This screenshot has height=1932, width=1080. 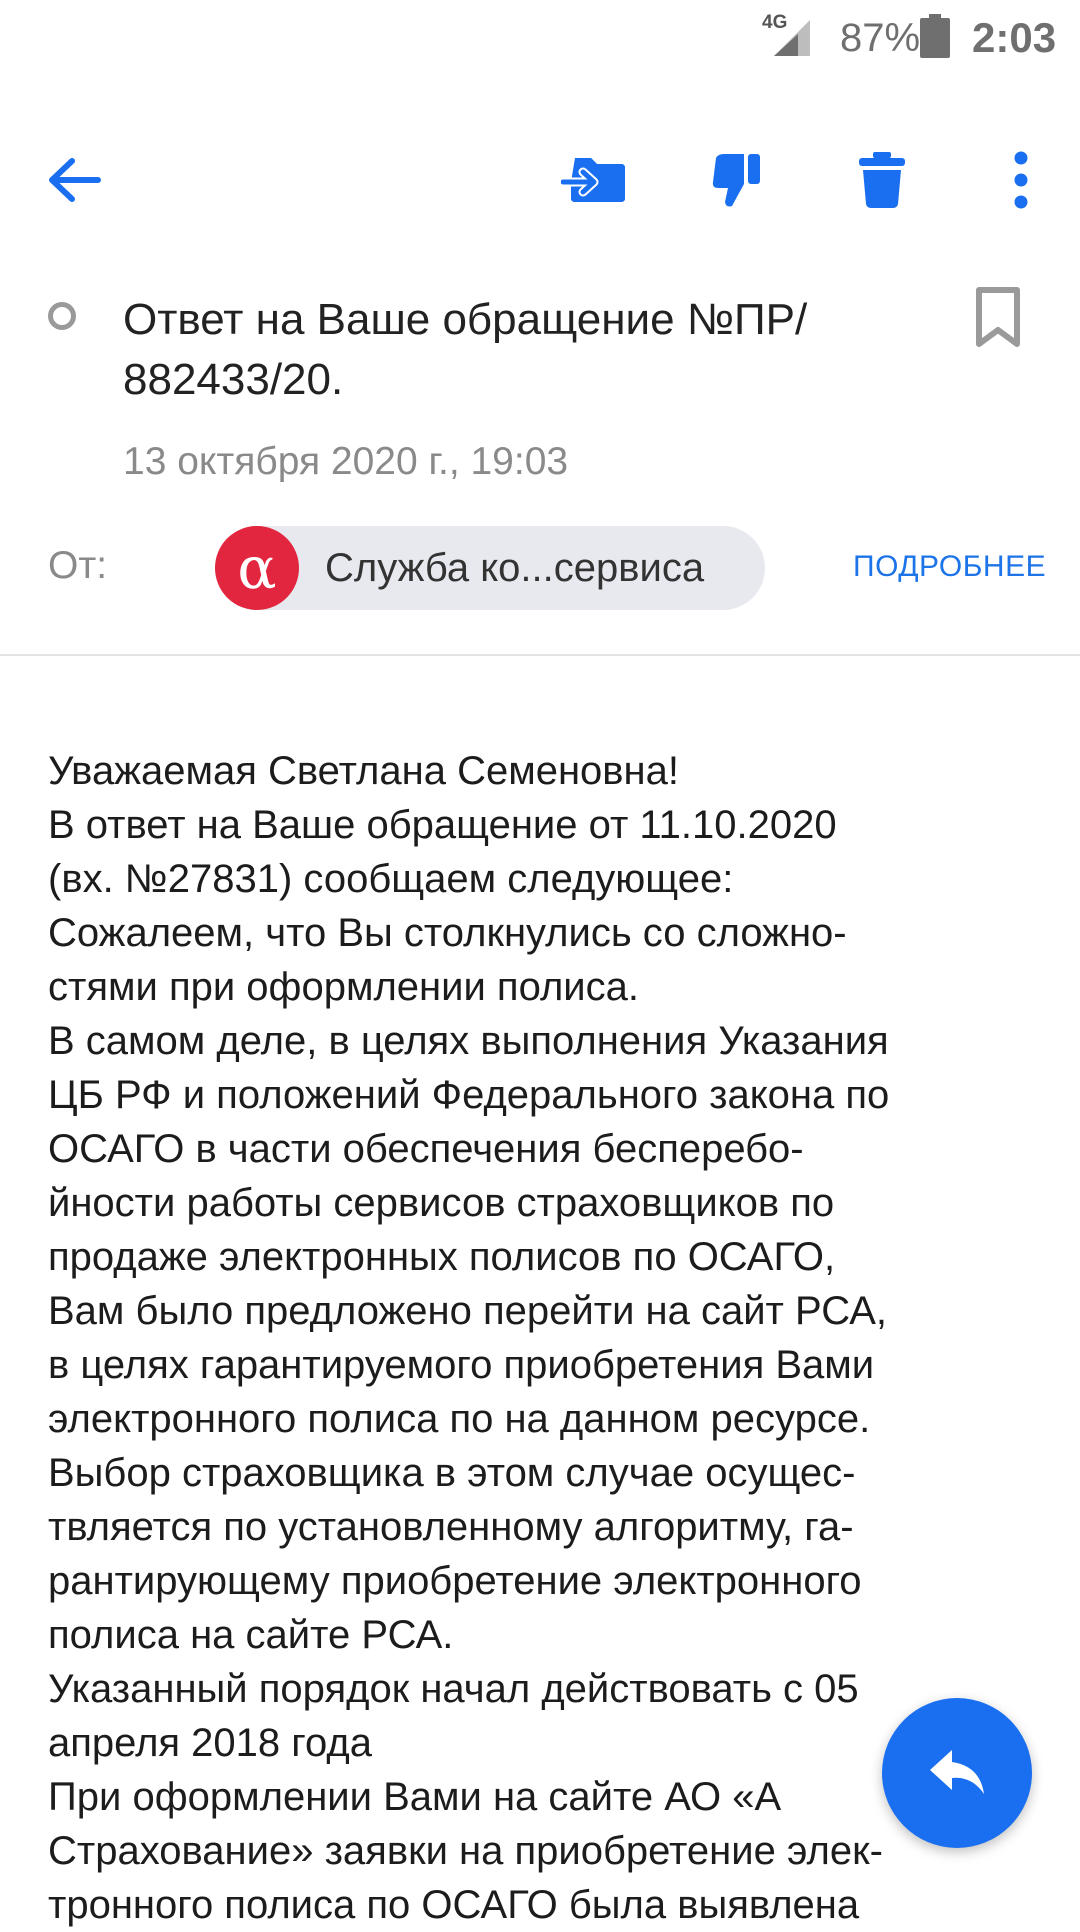 What do you see at coordinates (391, 879) in the screenshot?
I see `body-line: (вх. №27831) сообщаем следующее:` at bounding box center [391, 879].